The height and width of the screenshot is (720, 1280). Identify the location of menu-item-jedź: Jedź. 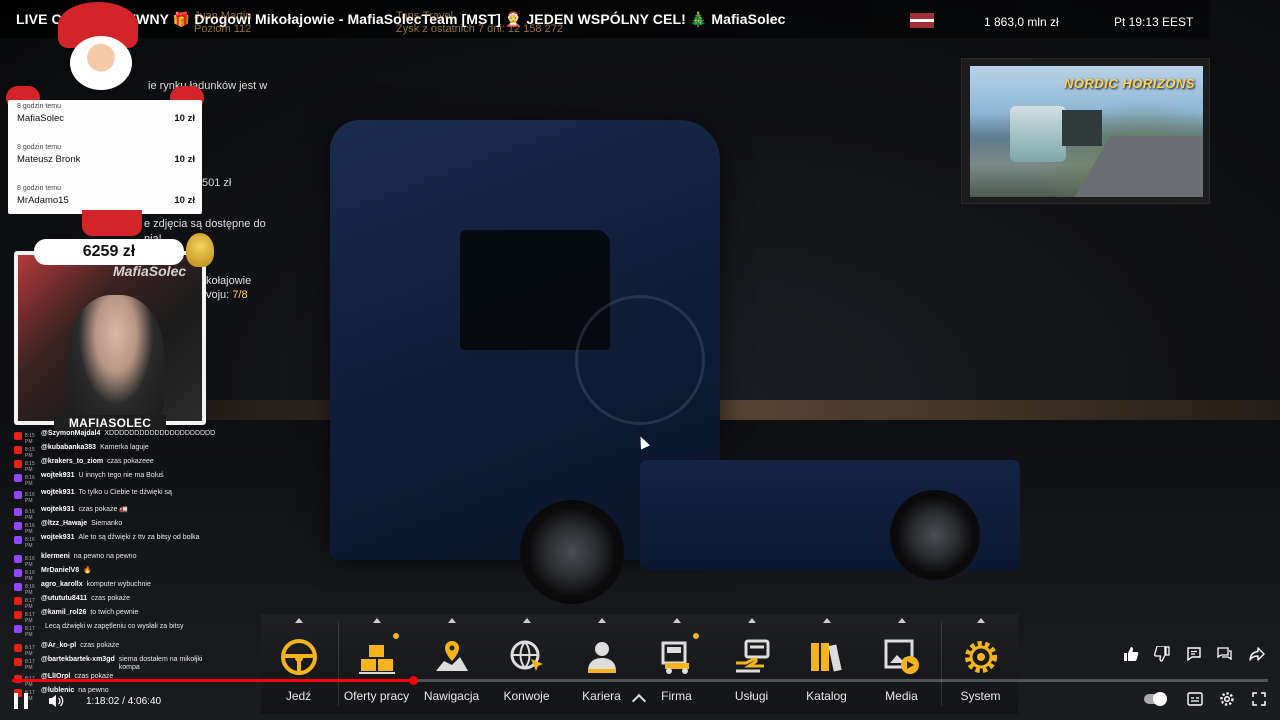
(298, 664).